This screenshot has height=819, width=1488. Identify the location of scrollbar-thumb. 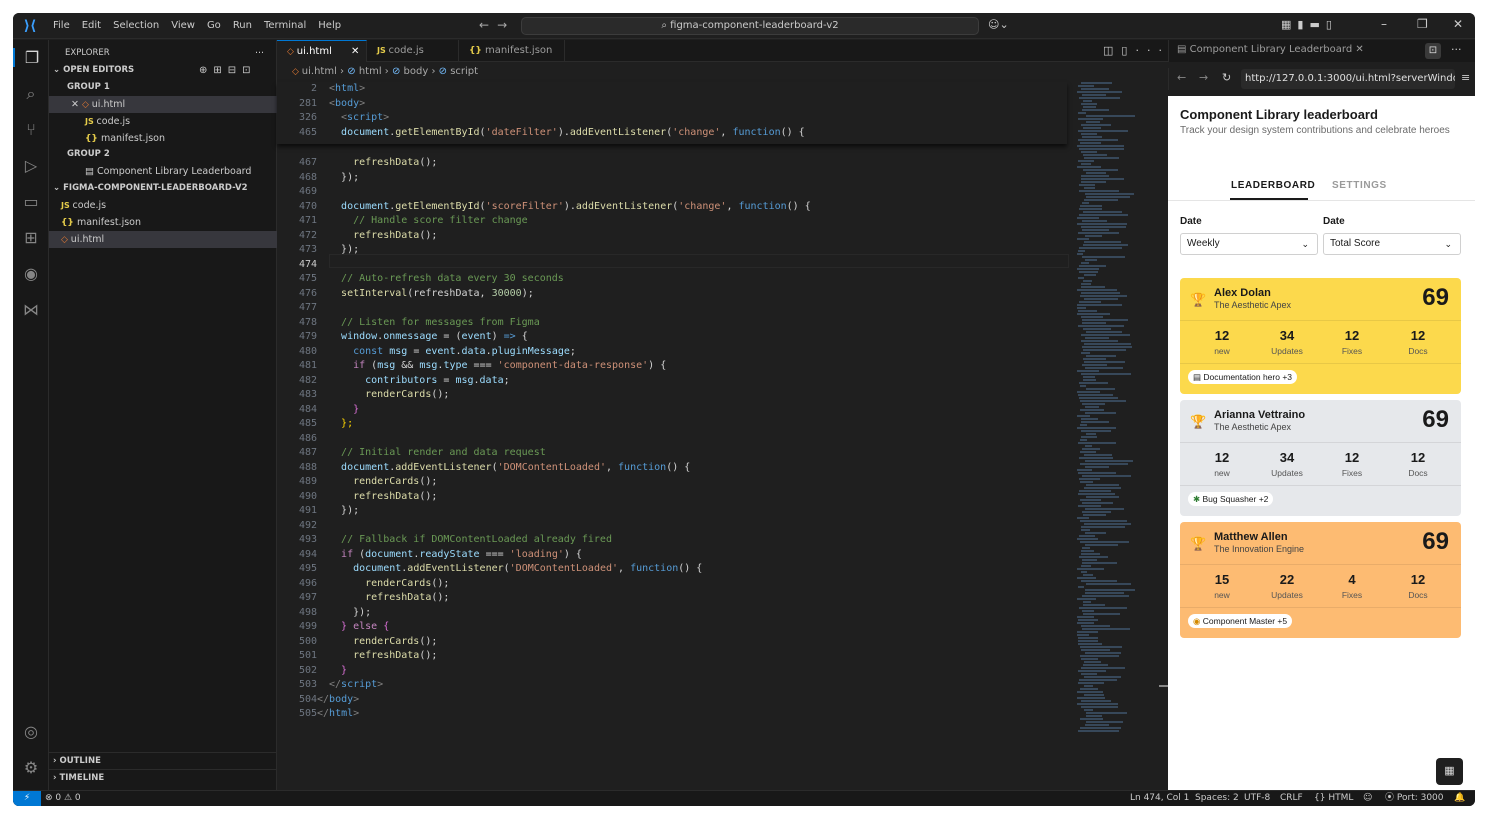
(1163, 686).